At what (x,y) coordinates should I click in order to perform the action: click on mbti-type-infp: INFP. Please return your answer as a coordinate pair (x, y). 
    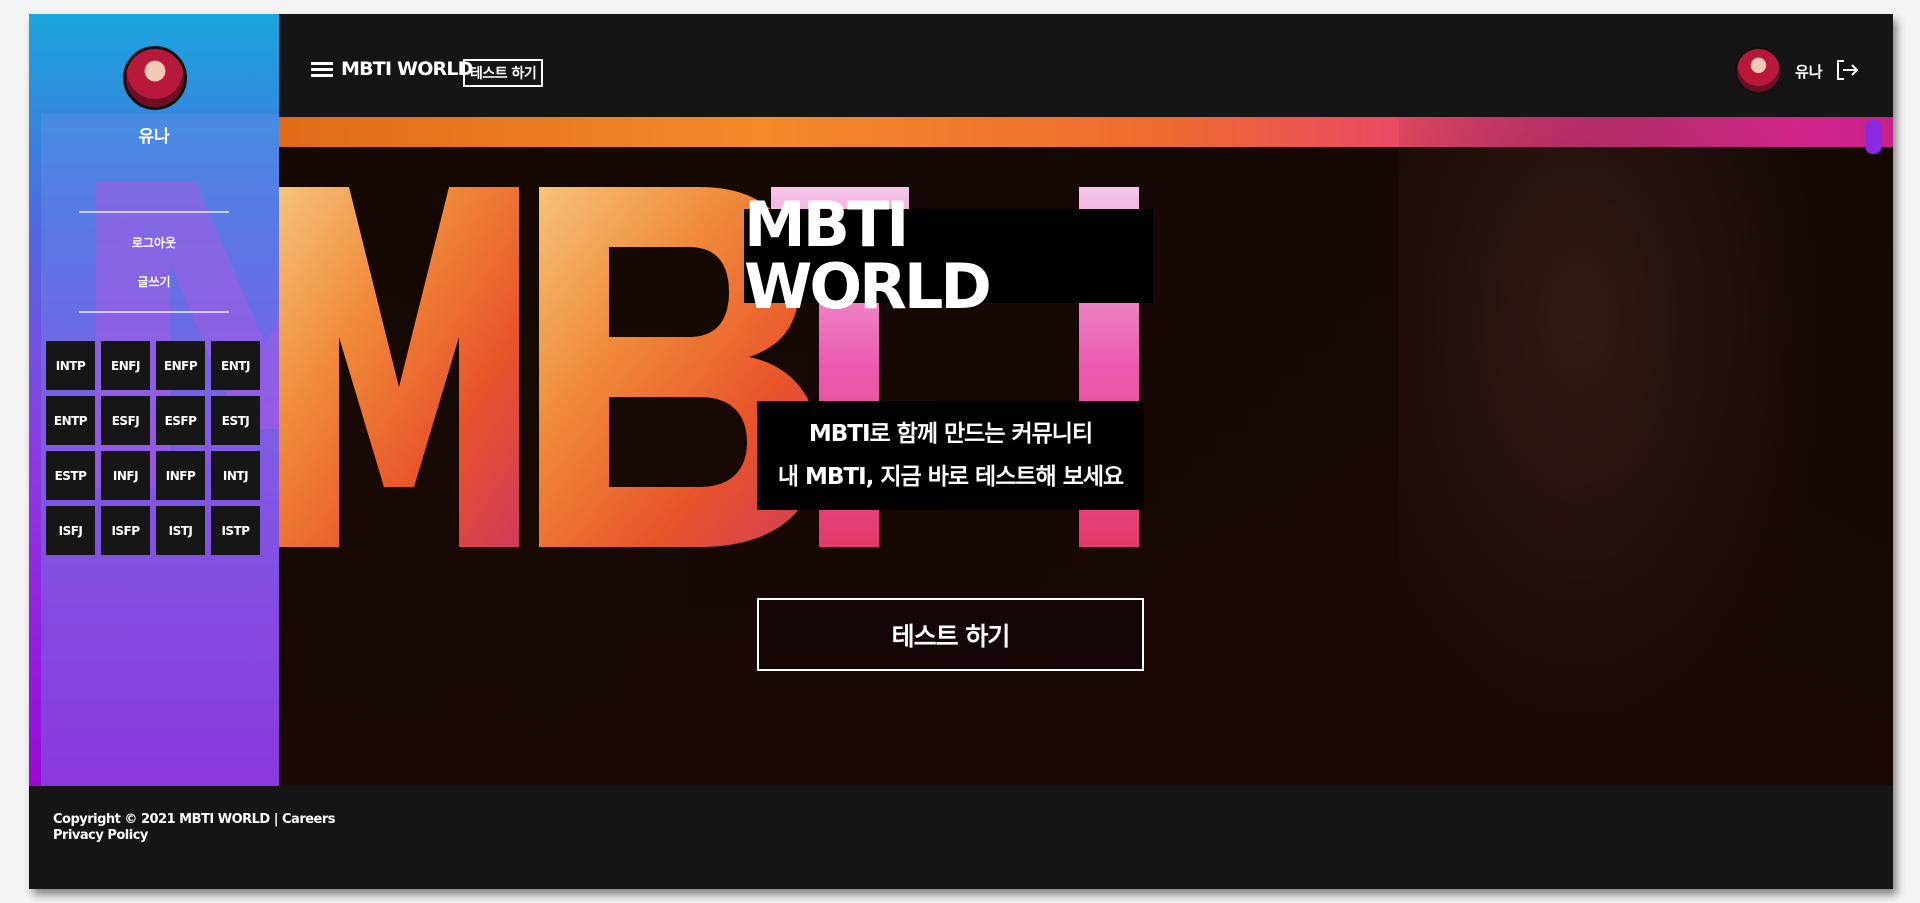
    Looking at the image, I should click on (180, 475).